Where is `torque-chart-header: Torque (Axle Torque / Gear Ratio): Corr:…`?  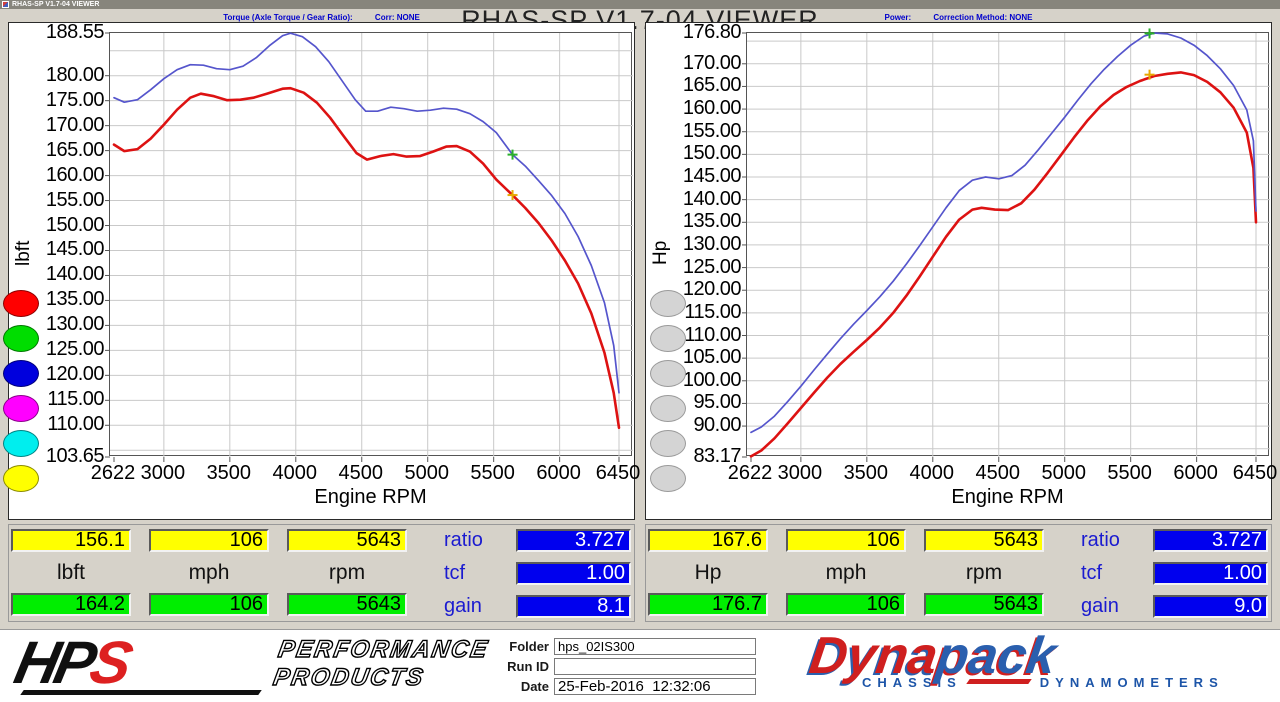 torque-chart-header: Torque (Axle Torque / Gear Ratio): Corr:… is located at coordinates (321, 17).